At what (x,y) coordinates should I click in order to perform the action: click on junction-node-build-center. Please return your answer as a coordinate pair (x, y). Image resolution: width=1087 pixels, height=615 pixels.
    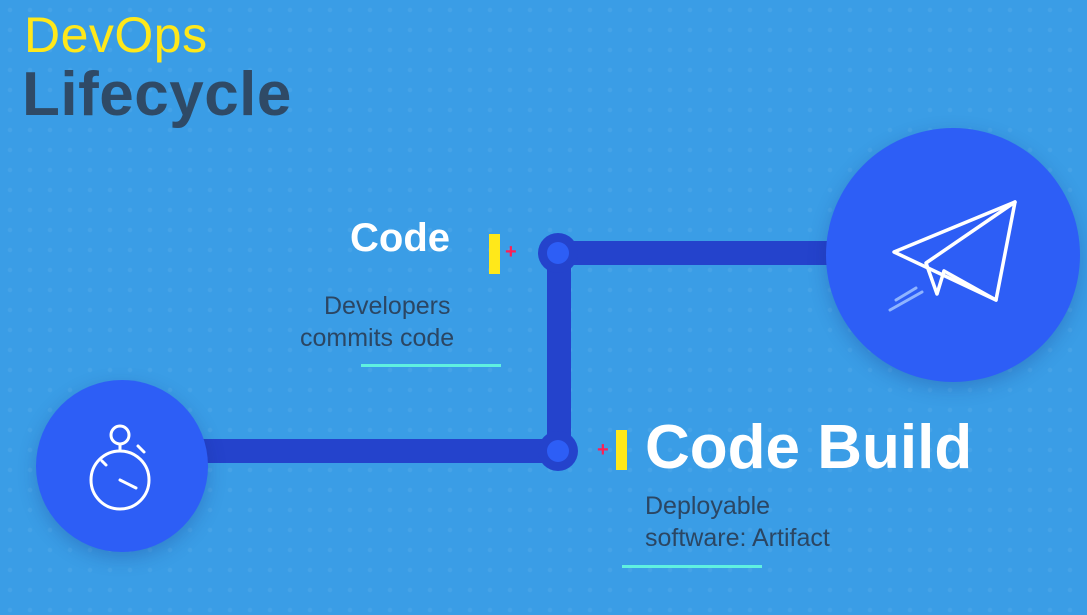
    Looking at the image, I should click on (558, 451).